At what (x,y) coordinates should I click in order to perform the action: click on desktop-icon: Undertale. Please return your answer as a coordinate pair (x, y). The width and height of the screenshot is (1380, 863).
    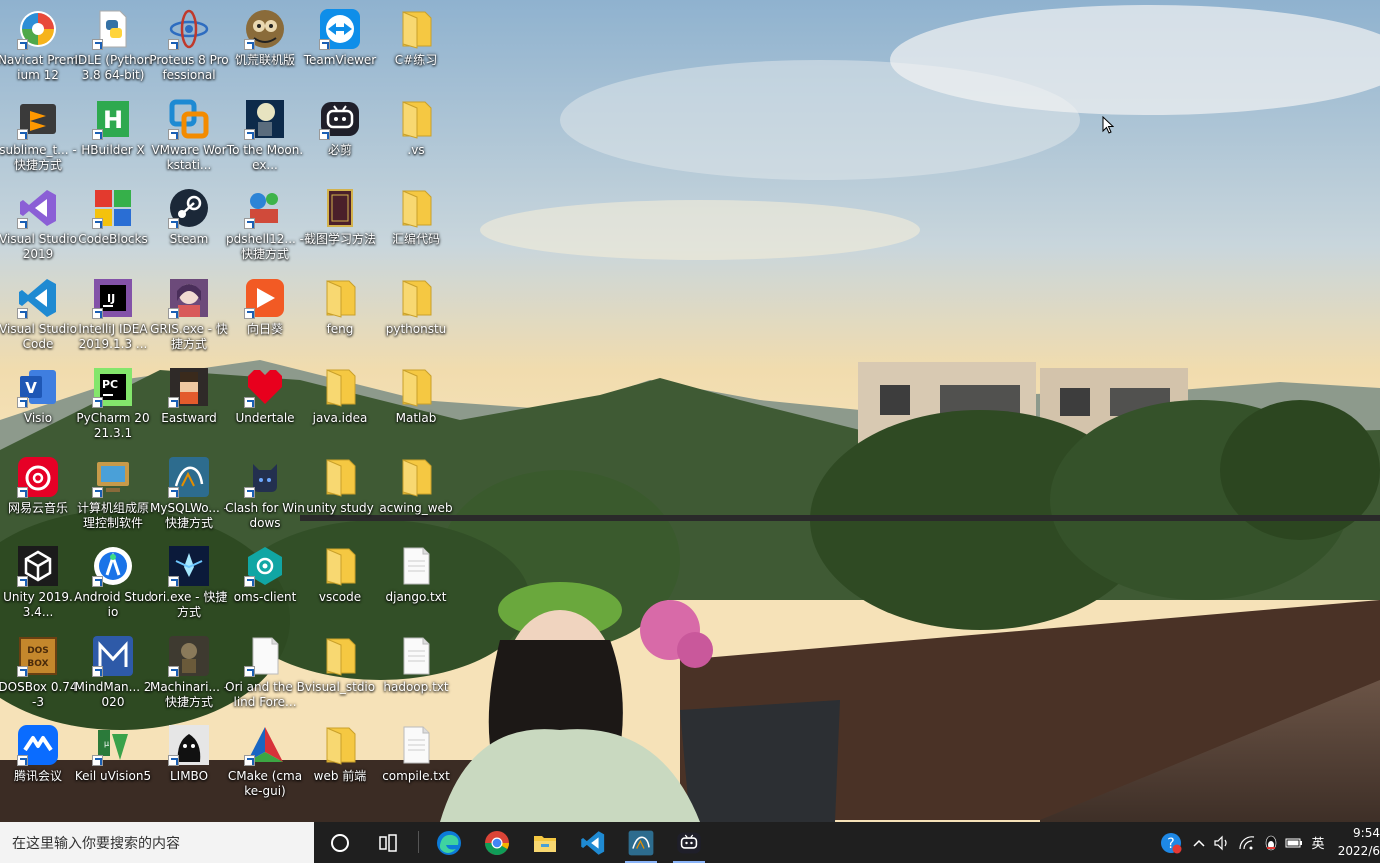
    Looking at the image, I should click on (265, 406).